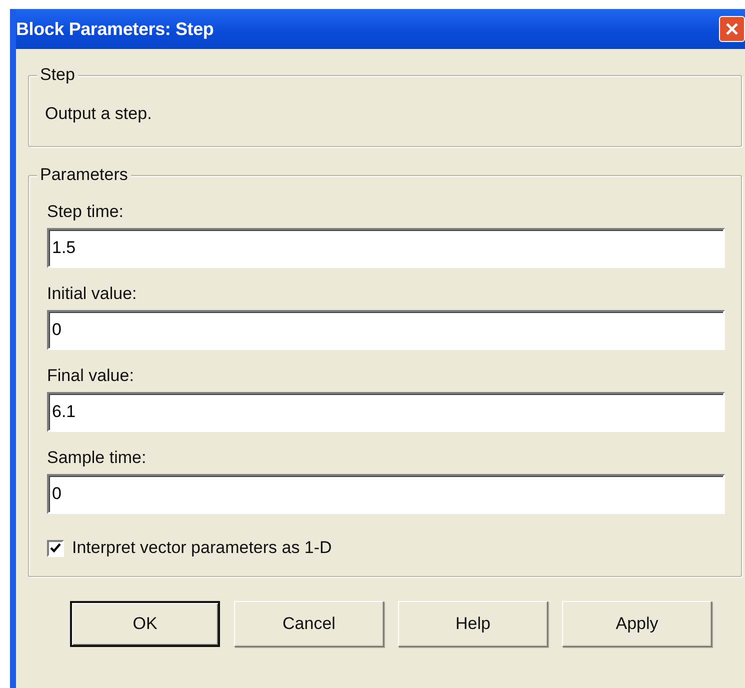  What do you see at coordinates (96, 458) in the screenshot?
I see `field-label: Sample time:` at bounding box center [96, 458].